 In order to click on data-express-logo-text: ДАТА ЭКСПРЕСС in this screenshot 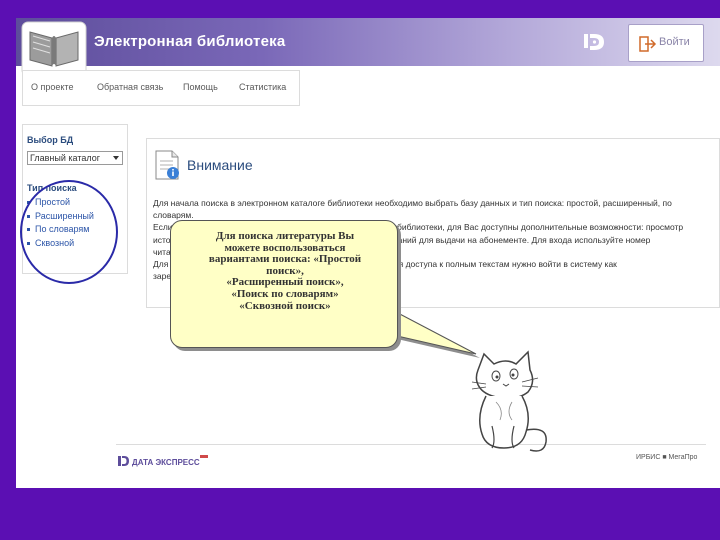, I will do `click(166, 462)`.